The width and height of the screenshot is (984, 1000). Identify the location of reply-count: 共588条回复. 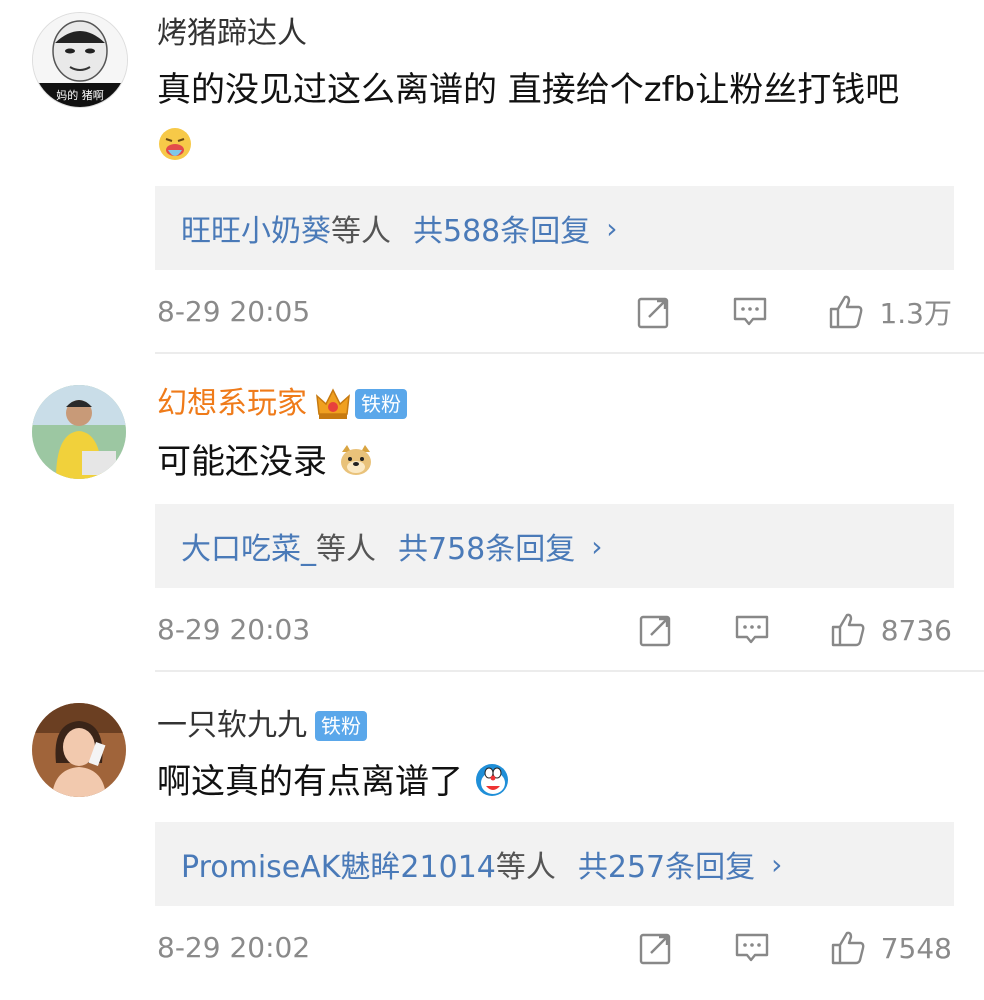
(501, 228).